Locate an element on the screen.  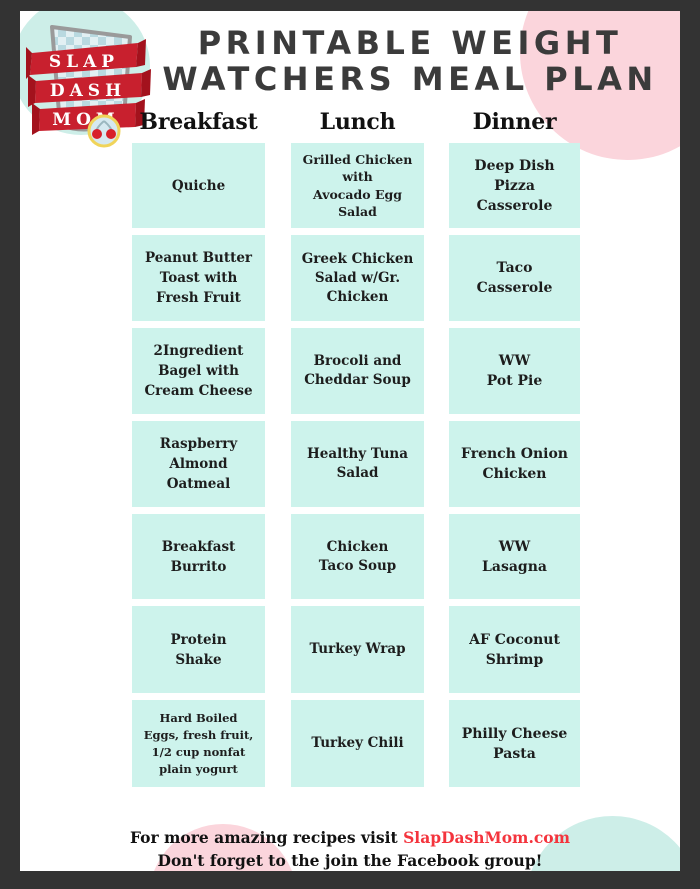
meal-card: Raspberry Almond Oatmeal is located at coordinates (198, 464).